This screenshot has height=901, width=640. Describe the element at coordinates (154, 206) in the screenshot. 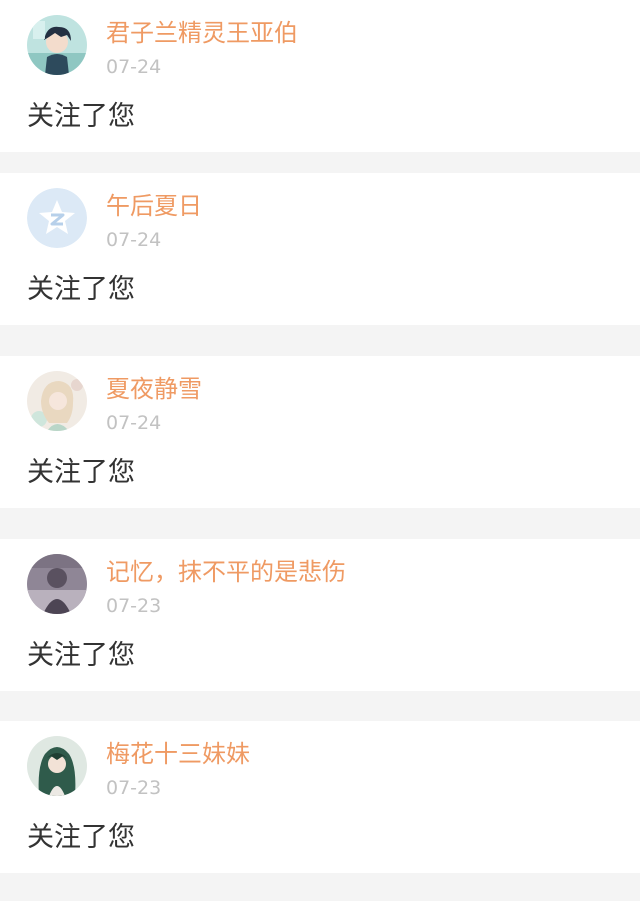

I see `username: 午后夏日` at that location.